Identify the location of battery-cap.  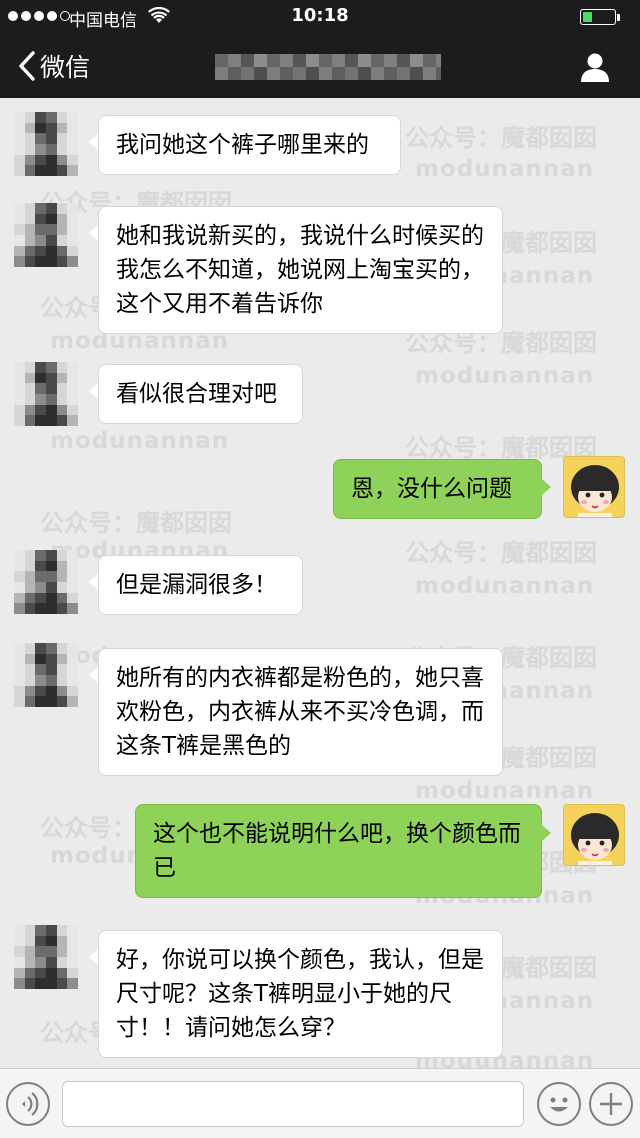
(618, 17).